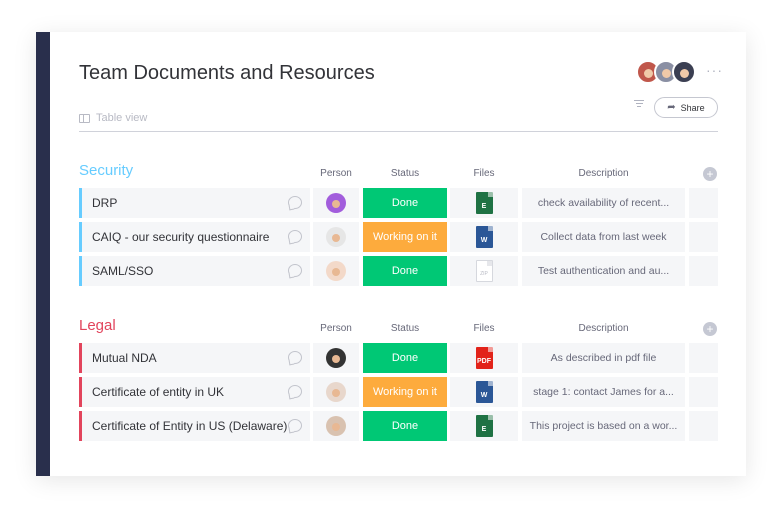  I want to click on group-title: Security, so click(106, 170).